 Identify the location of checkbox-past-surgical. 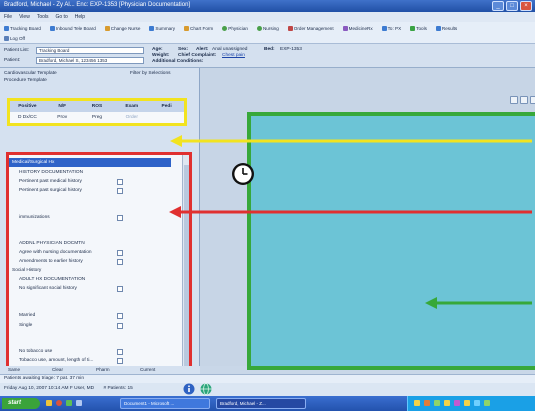
(120, 191).